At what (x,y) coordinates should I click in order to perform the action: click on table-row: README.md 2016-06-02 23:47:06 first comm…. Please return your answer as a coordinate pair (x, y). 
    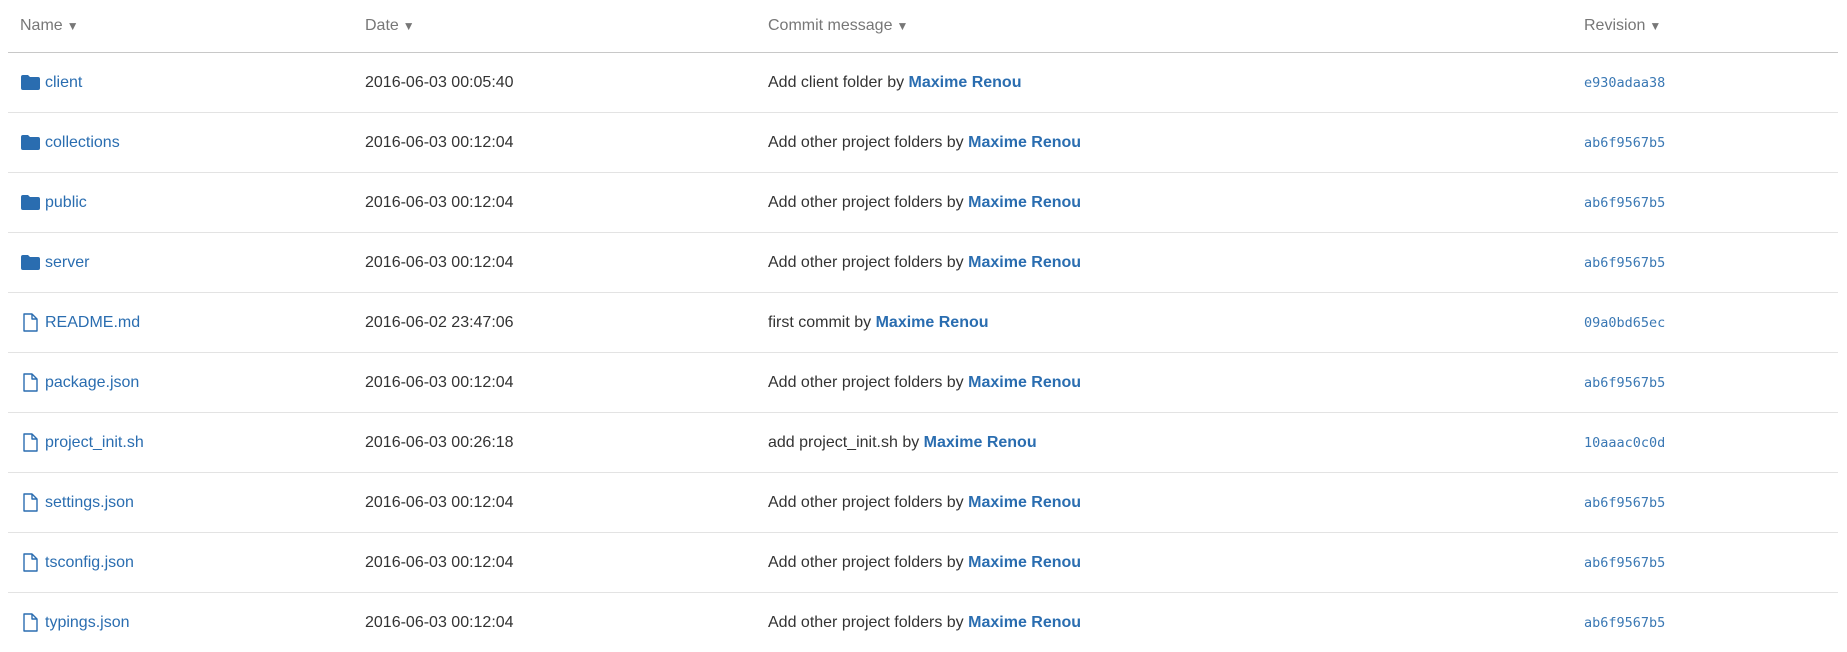
    Looking at the image, I should click on (923, 323).